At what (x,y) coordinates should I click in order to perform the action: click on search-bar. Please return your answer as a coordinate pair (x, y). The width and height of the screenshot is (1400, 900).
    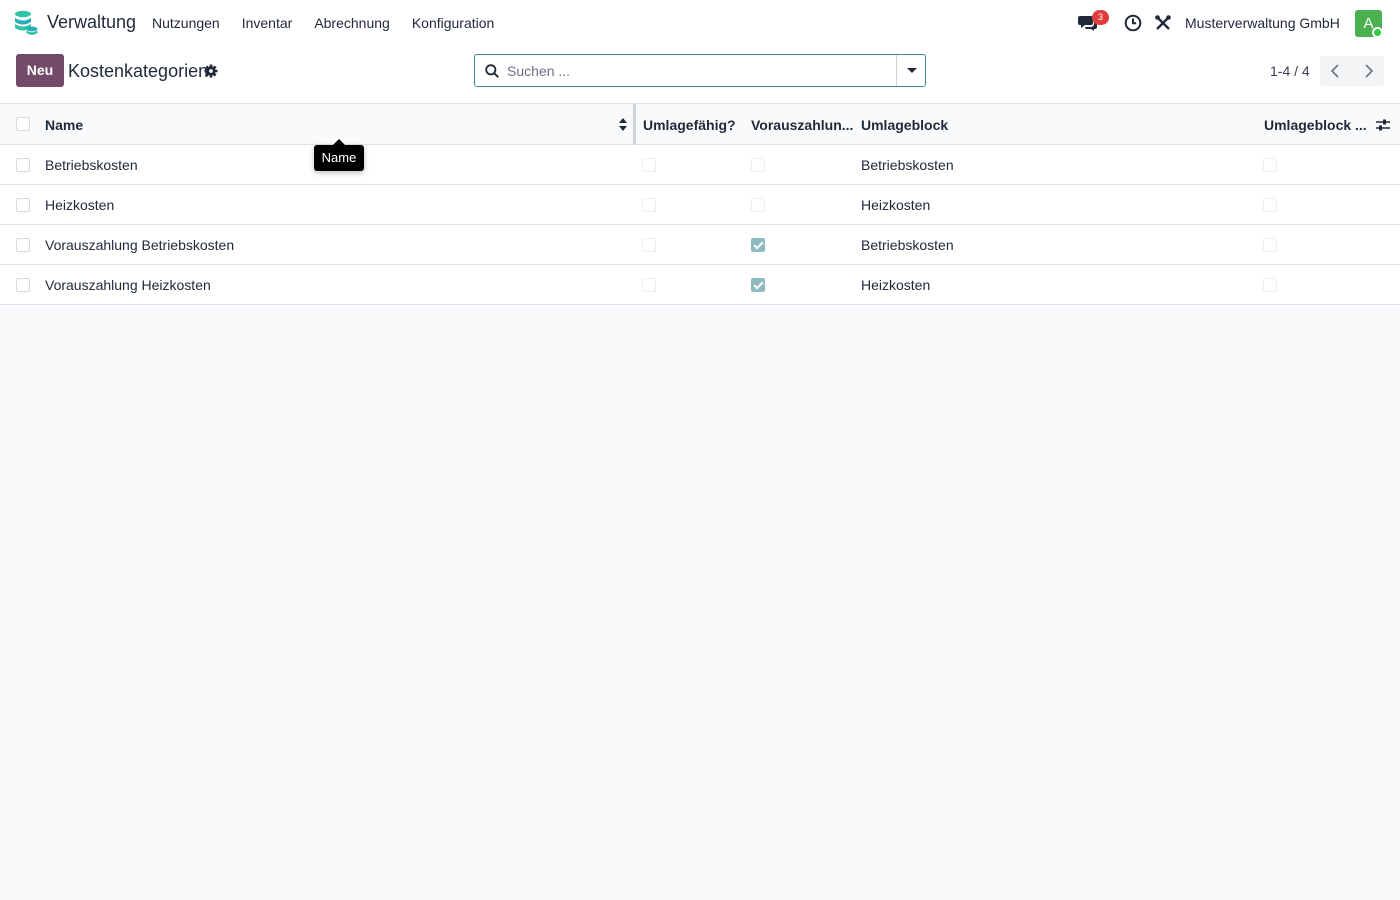
    Looking at the image, I should click on (700, 70).